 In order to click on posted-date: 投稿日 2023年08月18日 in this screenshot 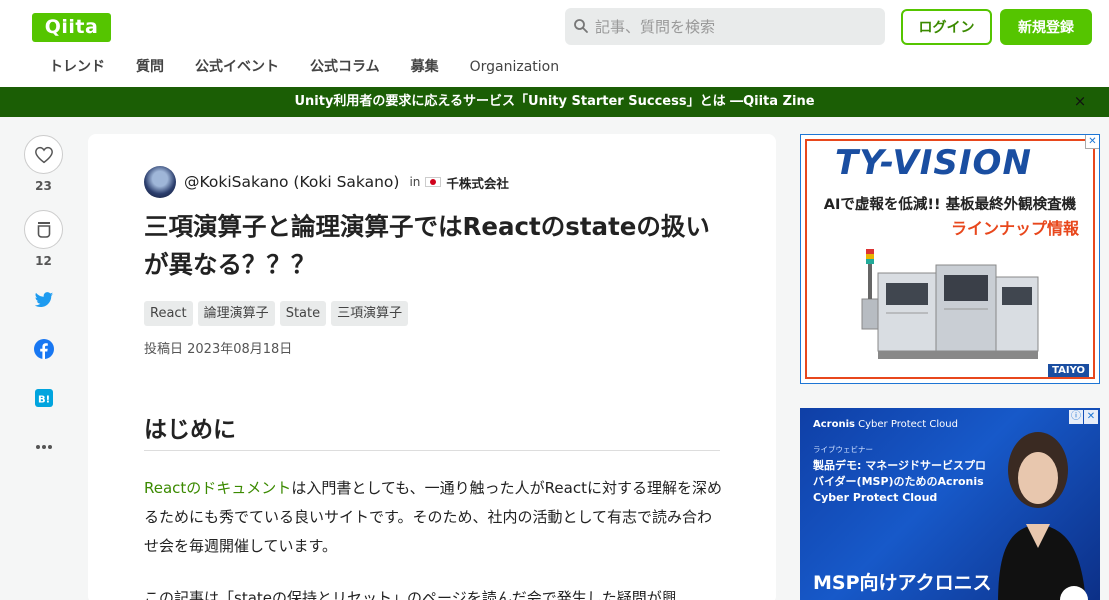, I will do `click(218, 349)`.